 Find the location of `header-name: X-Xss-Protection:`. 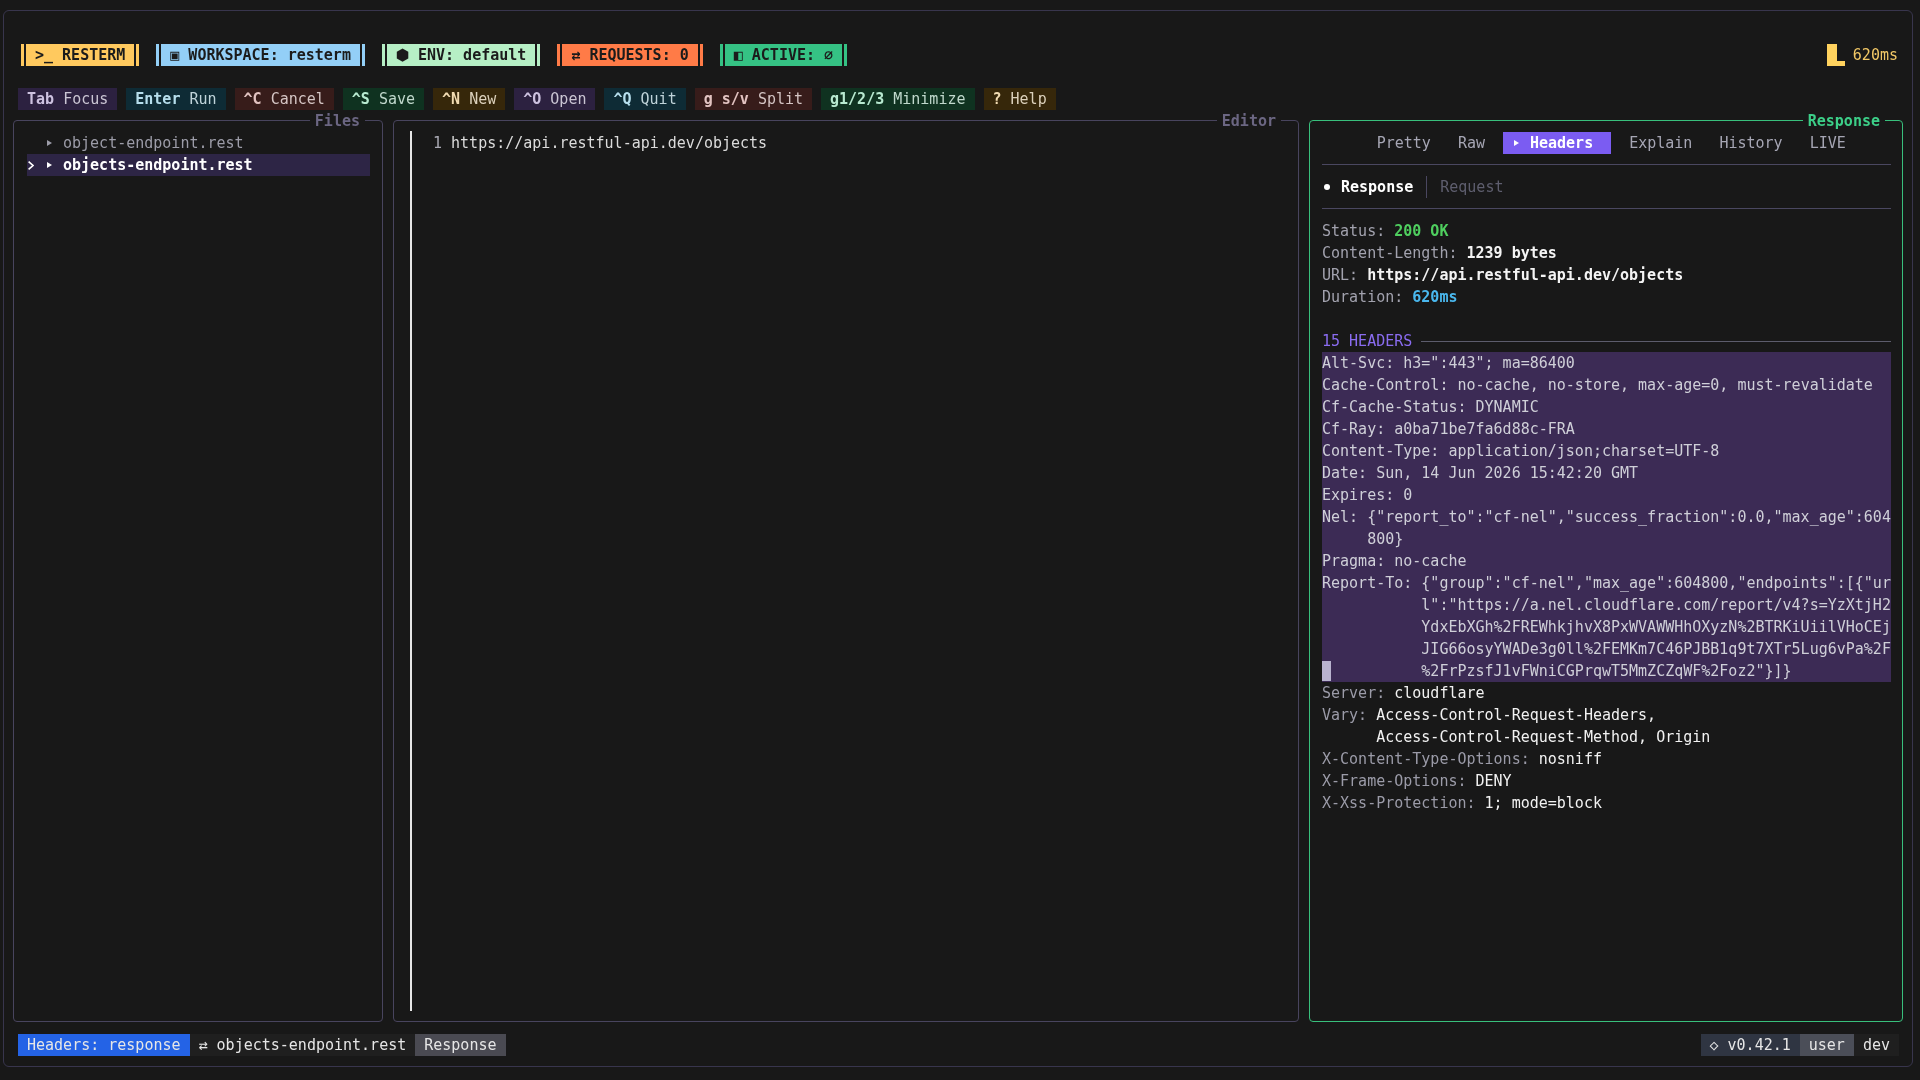

header-name: X-Xss-Protection: is located at coordinates (1399, 803).